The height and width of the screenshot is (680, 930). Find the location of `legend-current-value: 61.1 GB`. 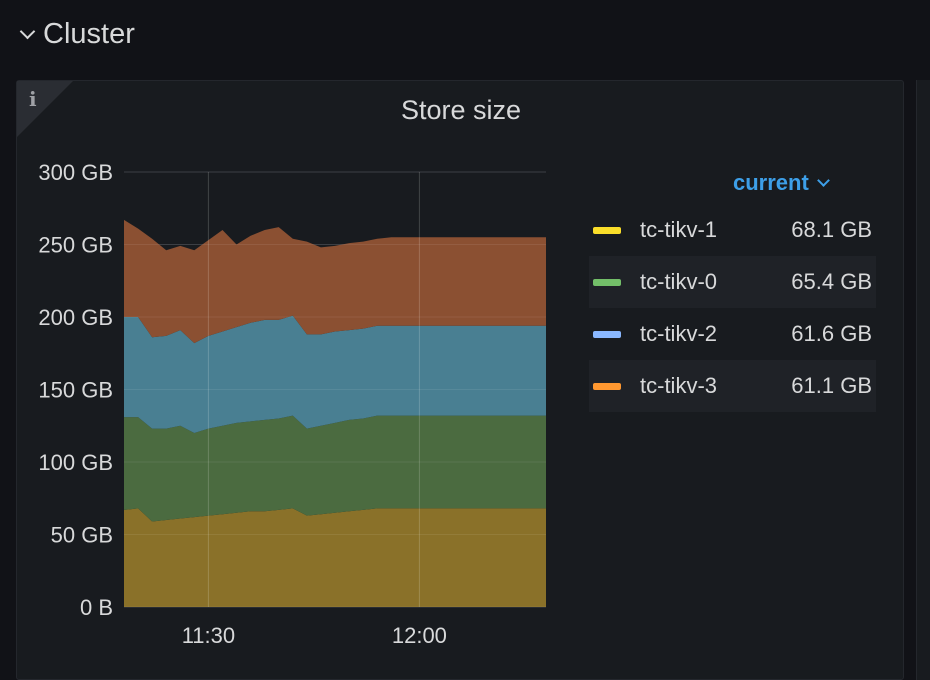

legend-current-value: 61.1 GB is located at coordinates (831, 385).